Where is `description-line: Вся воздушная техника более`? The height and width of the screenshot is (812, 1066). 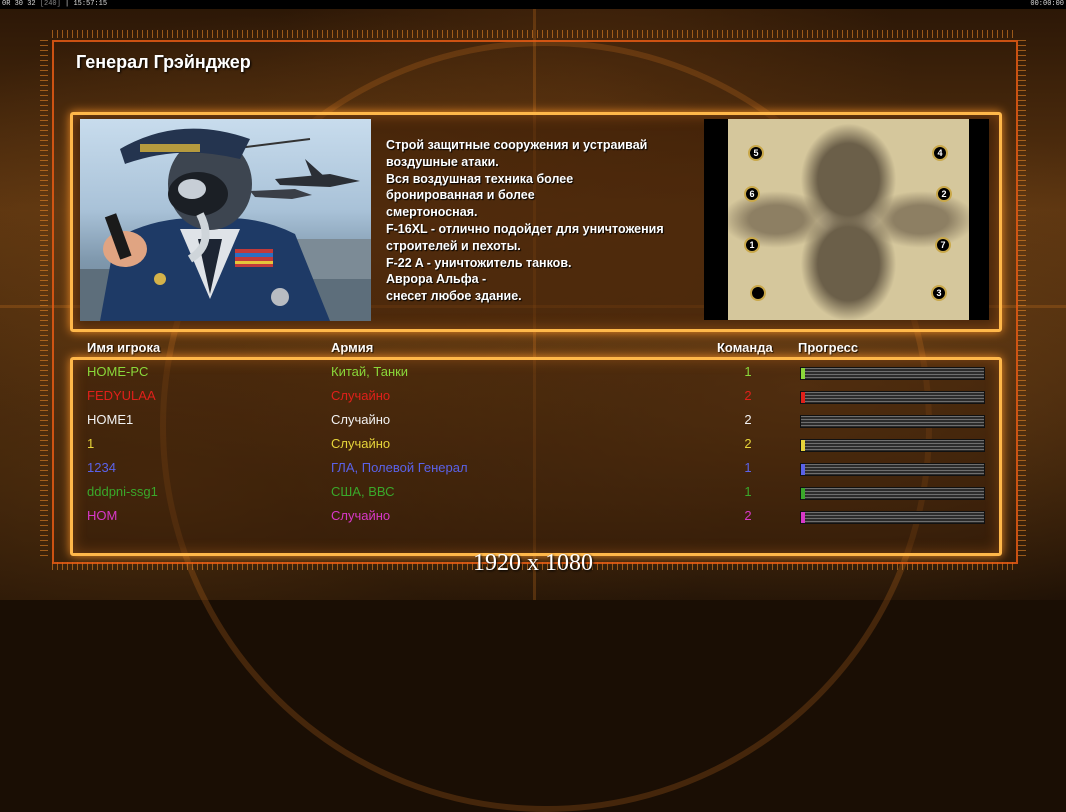
description-line: Вся воздушная техника более is located at coordinates (480, 178).